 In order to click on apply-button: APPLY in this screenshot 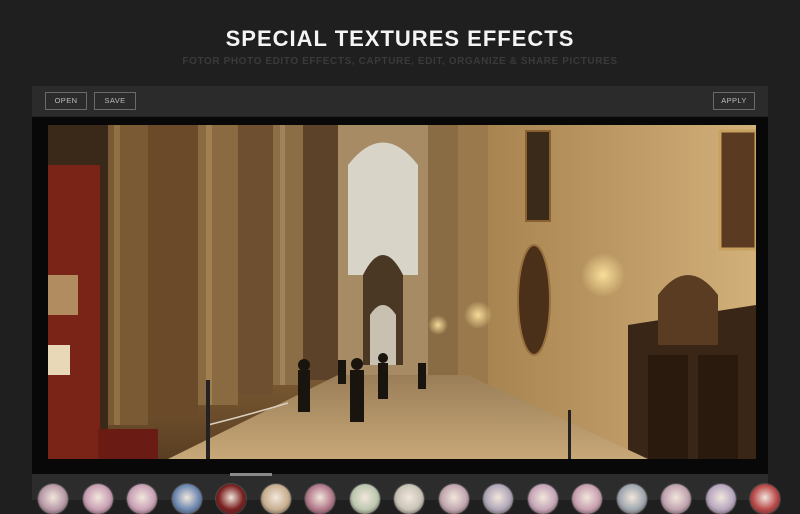, I will do `click(734, 101)`.